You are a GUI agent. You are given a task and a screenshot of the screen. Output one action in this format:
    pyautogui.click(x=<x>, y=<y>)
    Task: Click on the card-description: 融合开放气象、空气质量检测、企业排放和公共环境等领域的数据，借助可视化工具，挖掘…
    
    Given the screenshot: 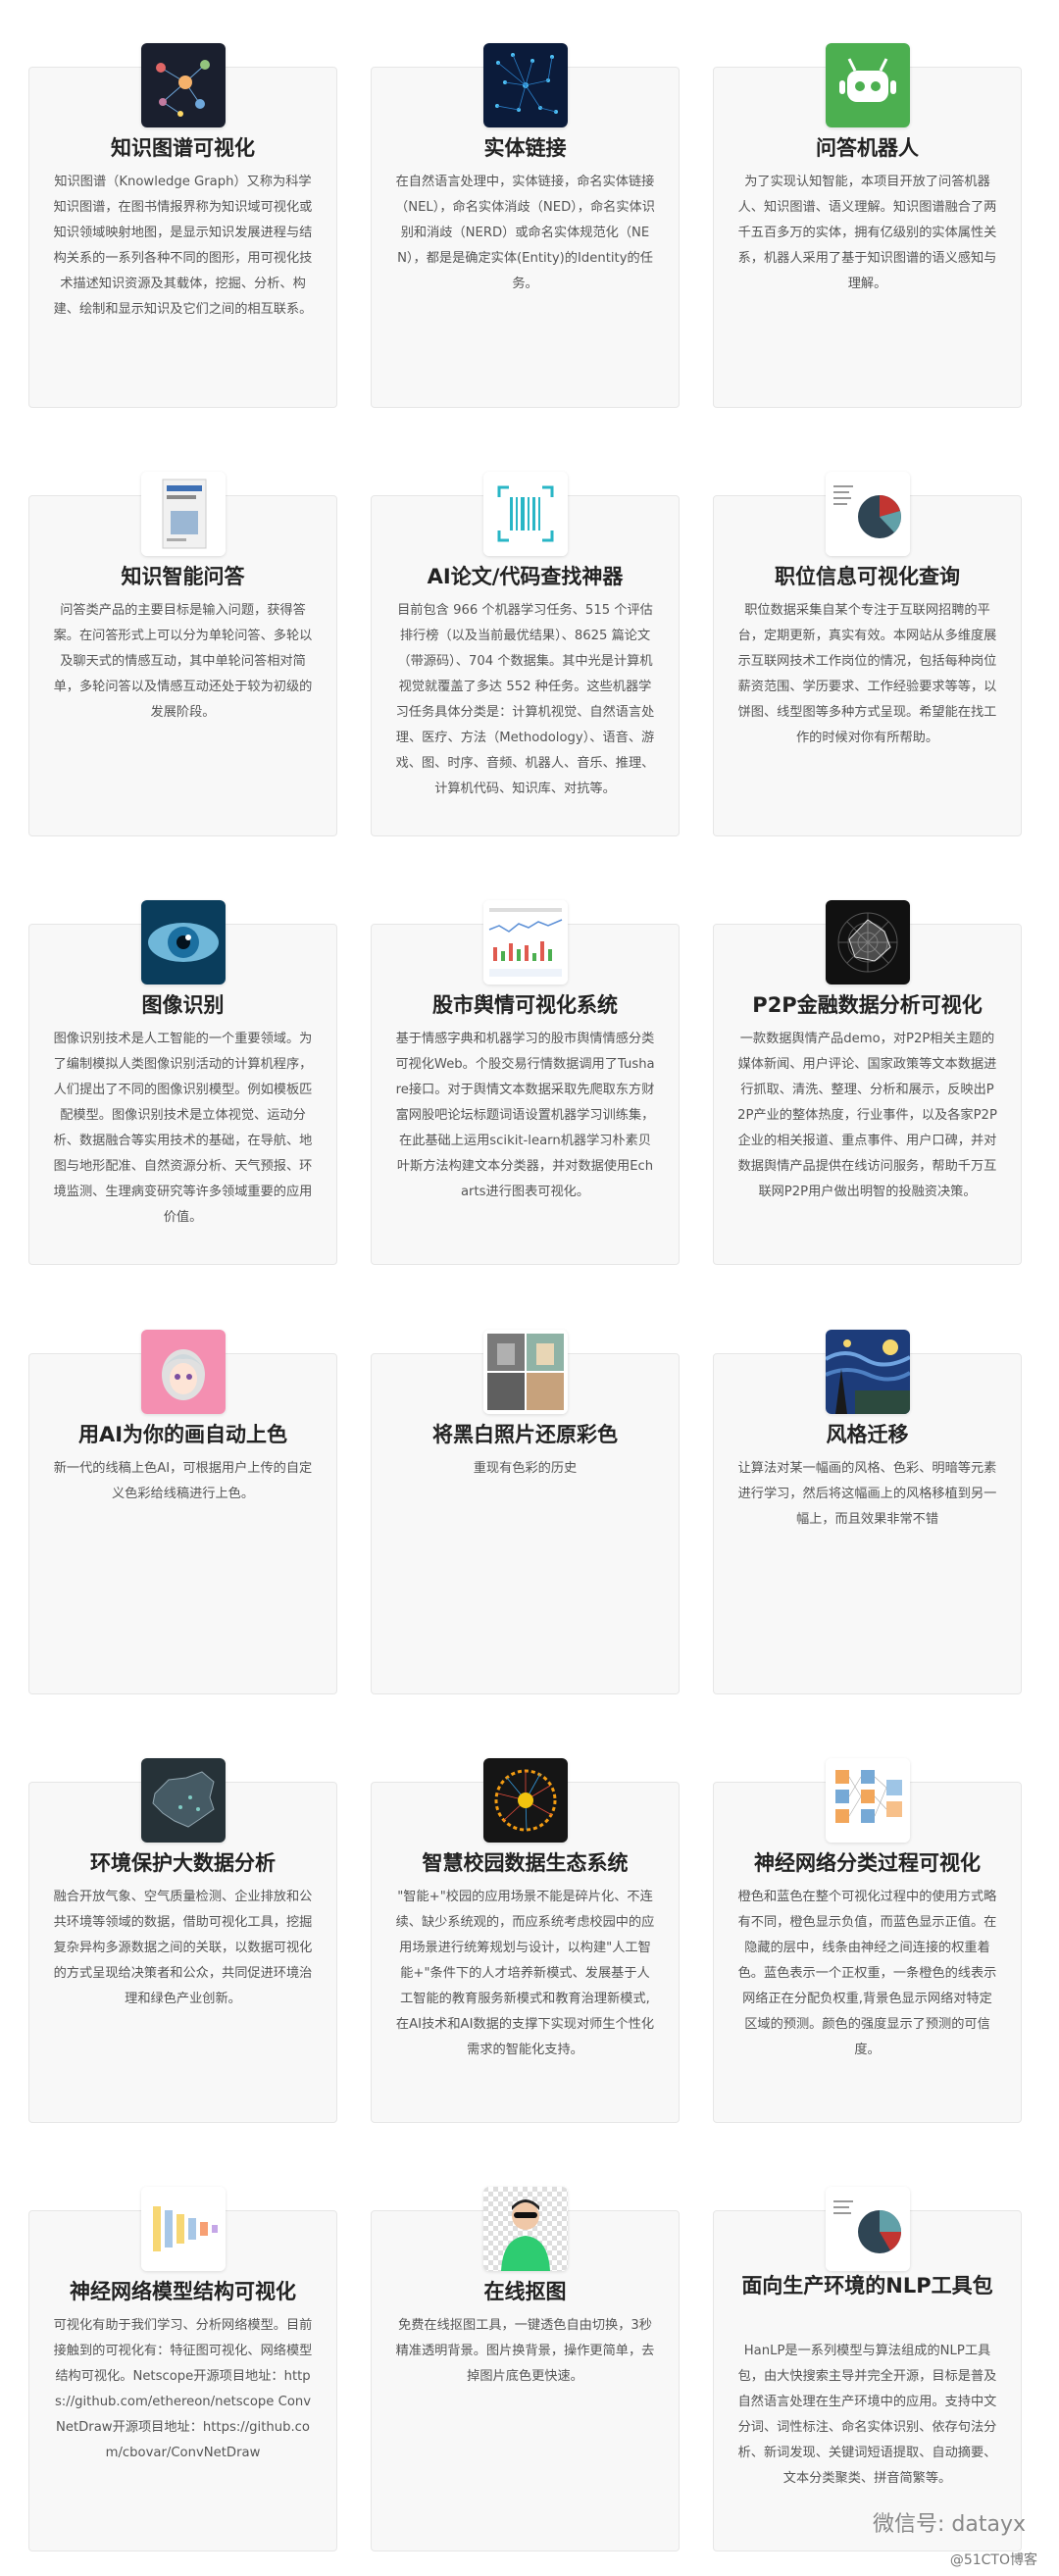 What is the action you would take?
    pyautogui.click(x=183, y=1948)
    